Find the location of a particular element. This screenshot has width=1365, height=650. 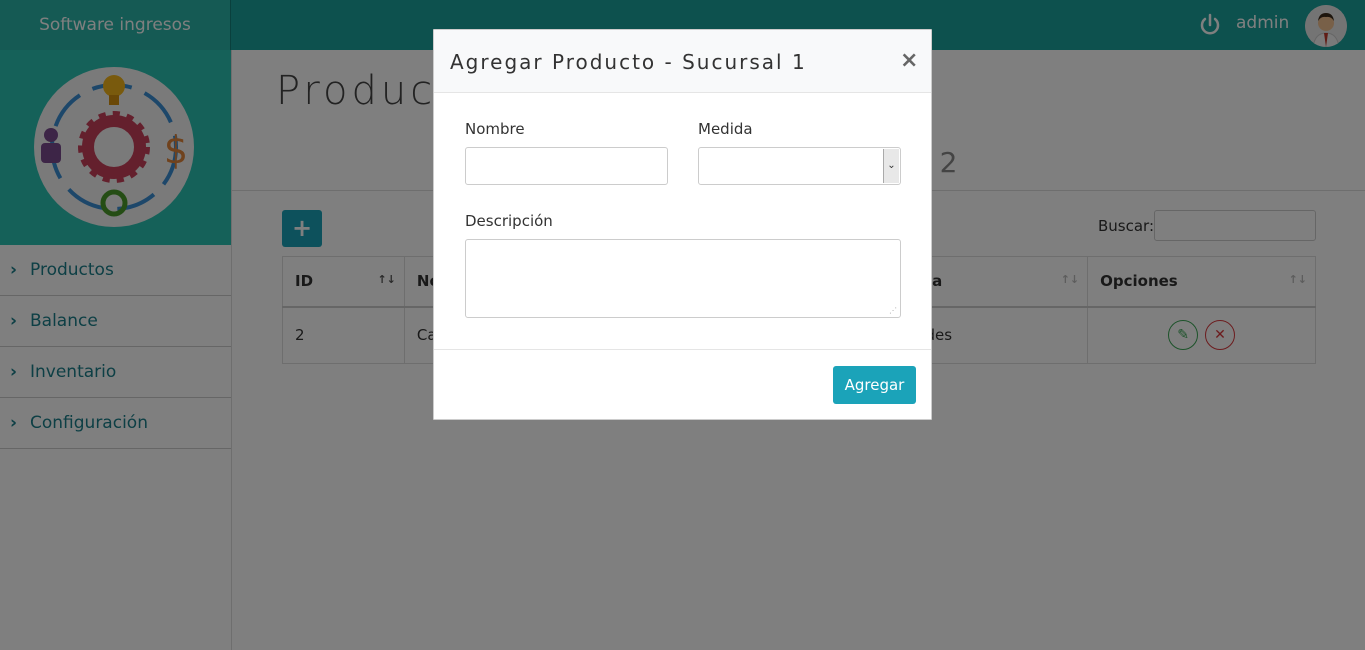

modal-body: Nombre Medida ⌄ Descripción ⋰ is located at coordinates (682, 221).